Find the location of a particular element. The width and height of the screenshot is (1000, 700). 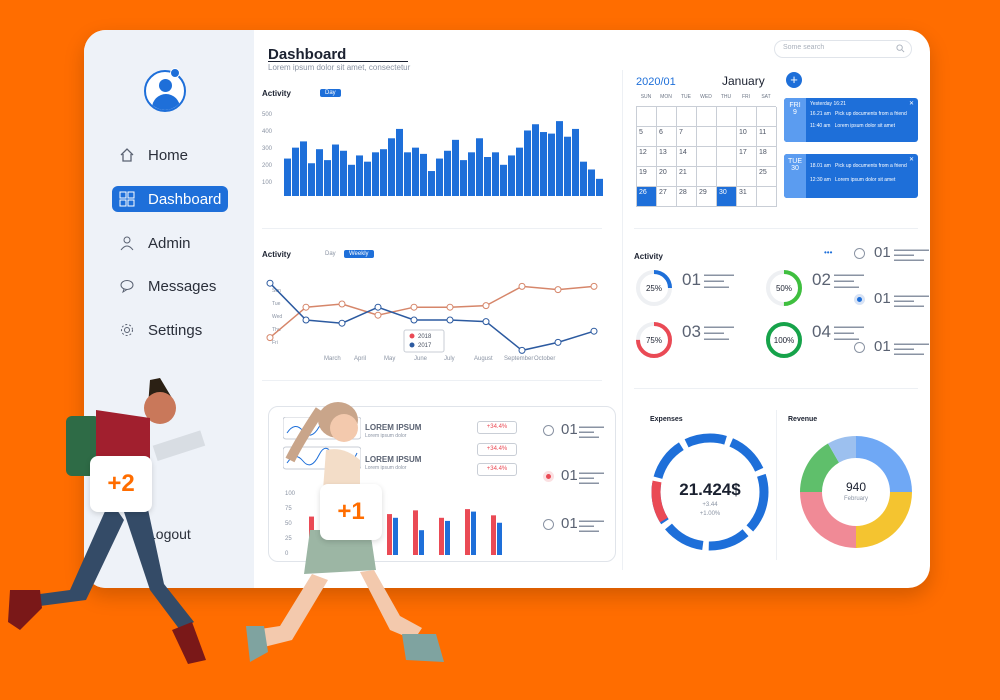

calendar-day: 31 is located at coordinates (747, 197).